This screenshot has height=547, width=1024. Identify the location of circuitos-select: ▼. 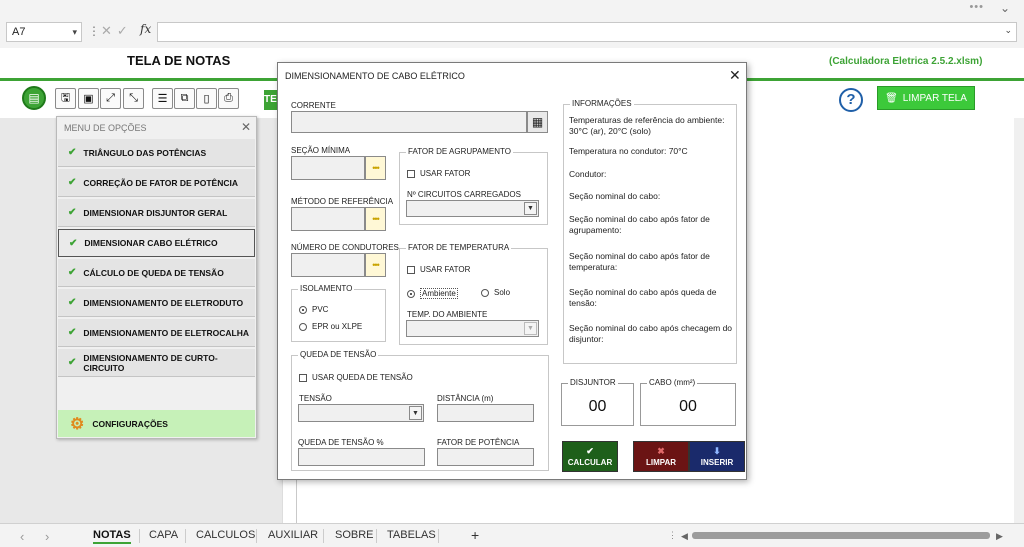
(472, 208).